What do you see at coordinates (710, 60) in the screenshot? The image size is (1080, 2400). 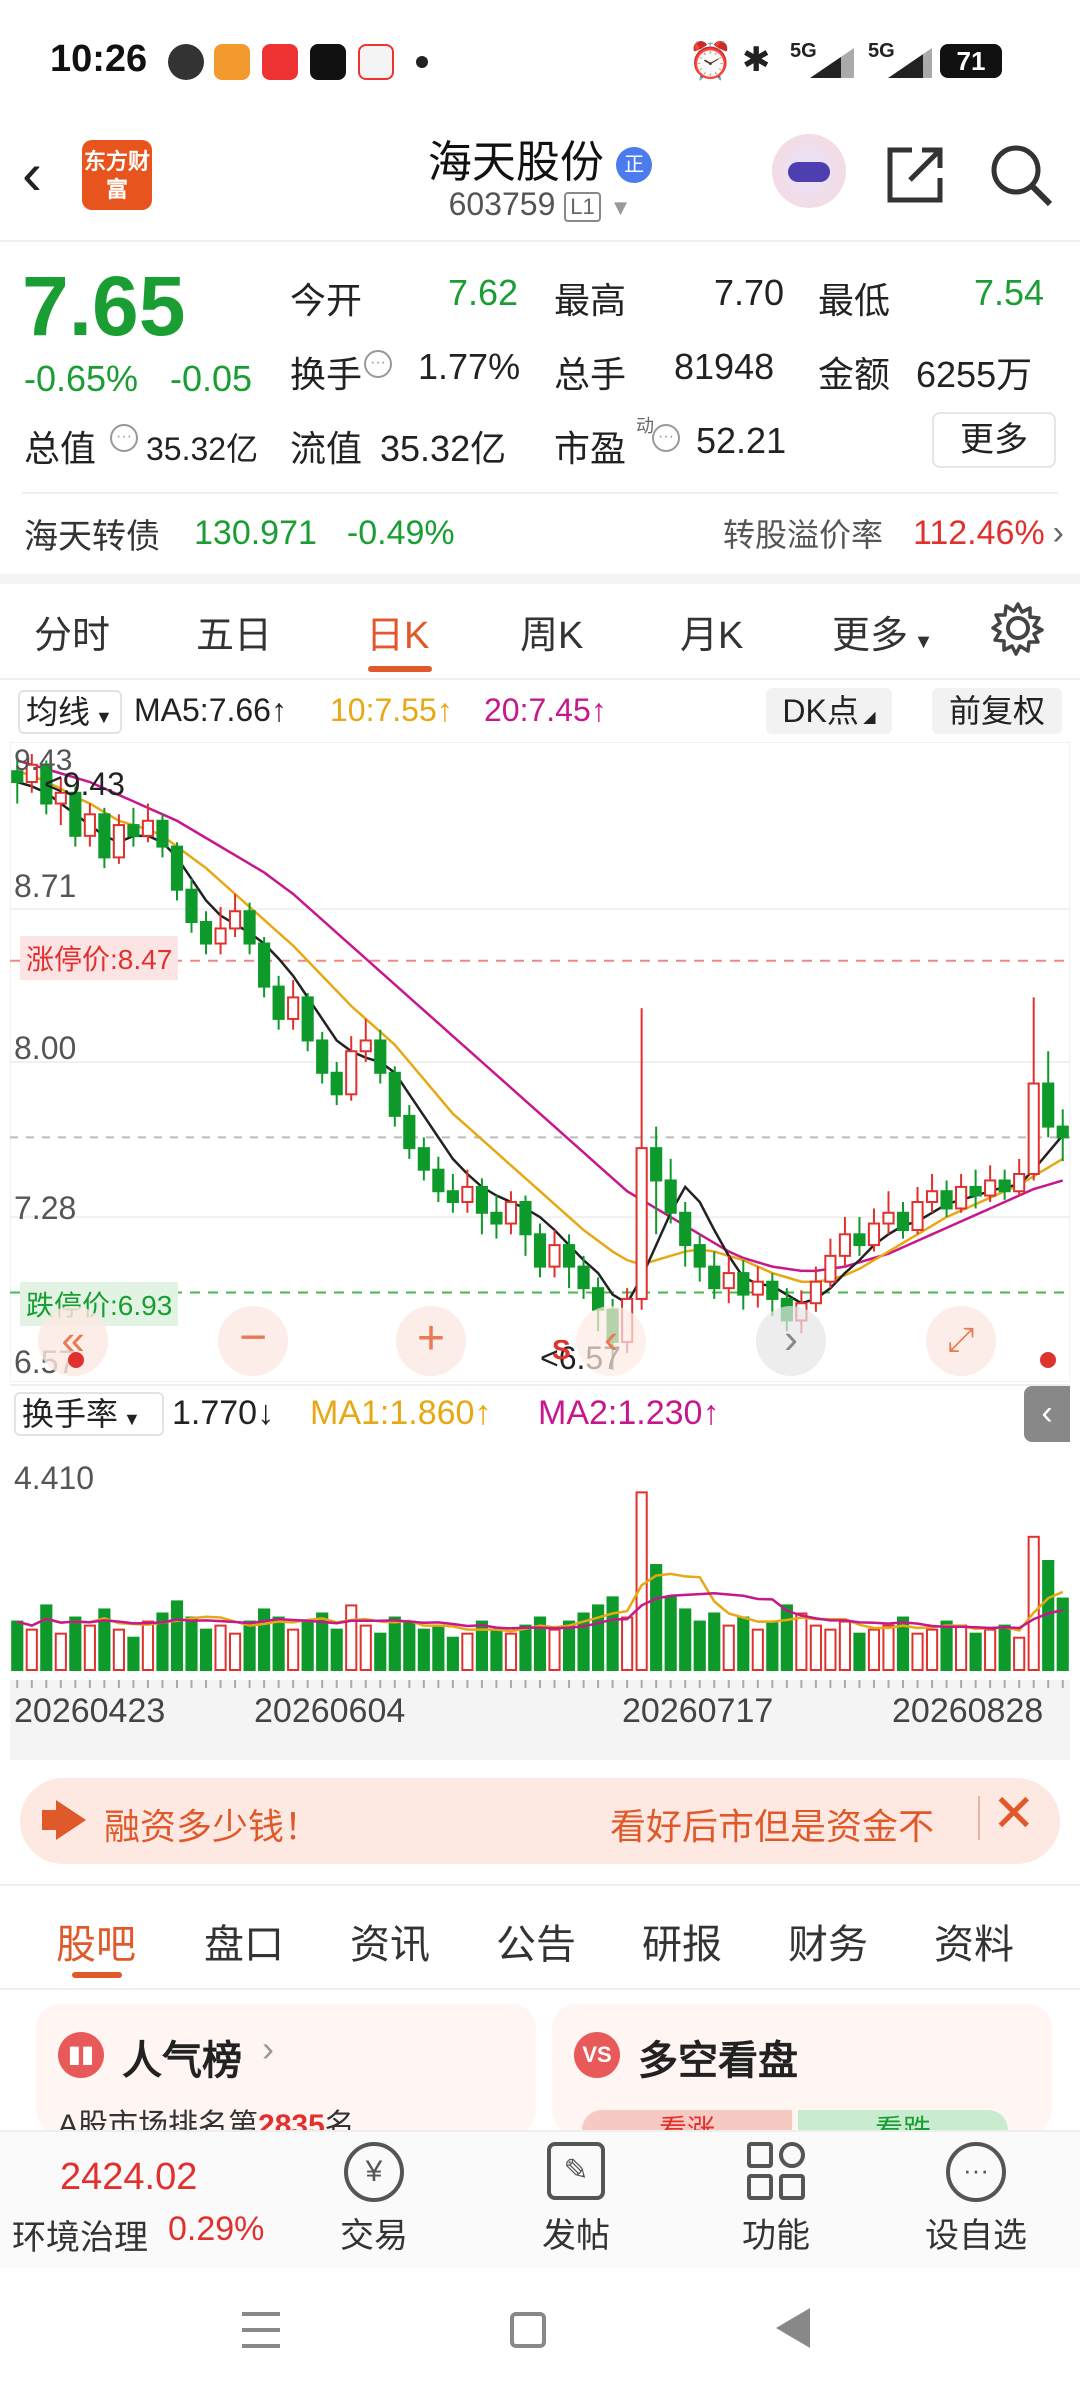 I see `alarm-icon: ⏰` at bounding box center [710, 60].